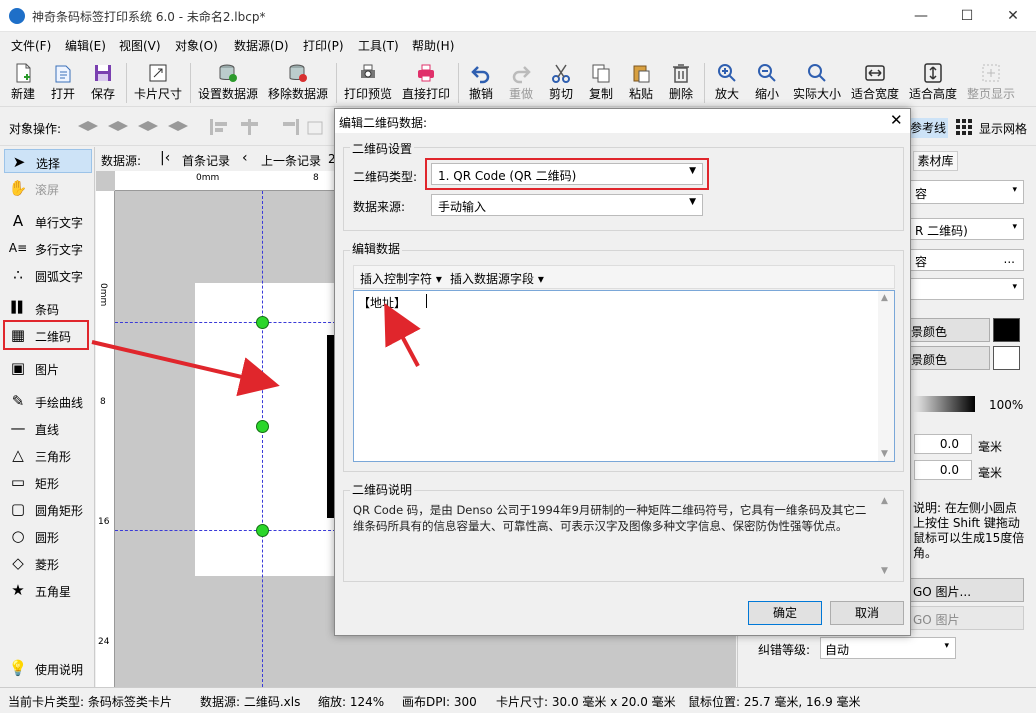 The width and height of the screenshot is (1036, 713). What do you see at coordinates (966, 229) in the screenshot?
I see `qr-type-select-side: R 二维码) ▾` at bounding box center [966, 229].